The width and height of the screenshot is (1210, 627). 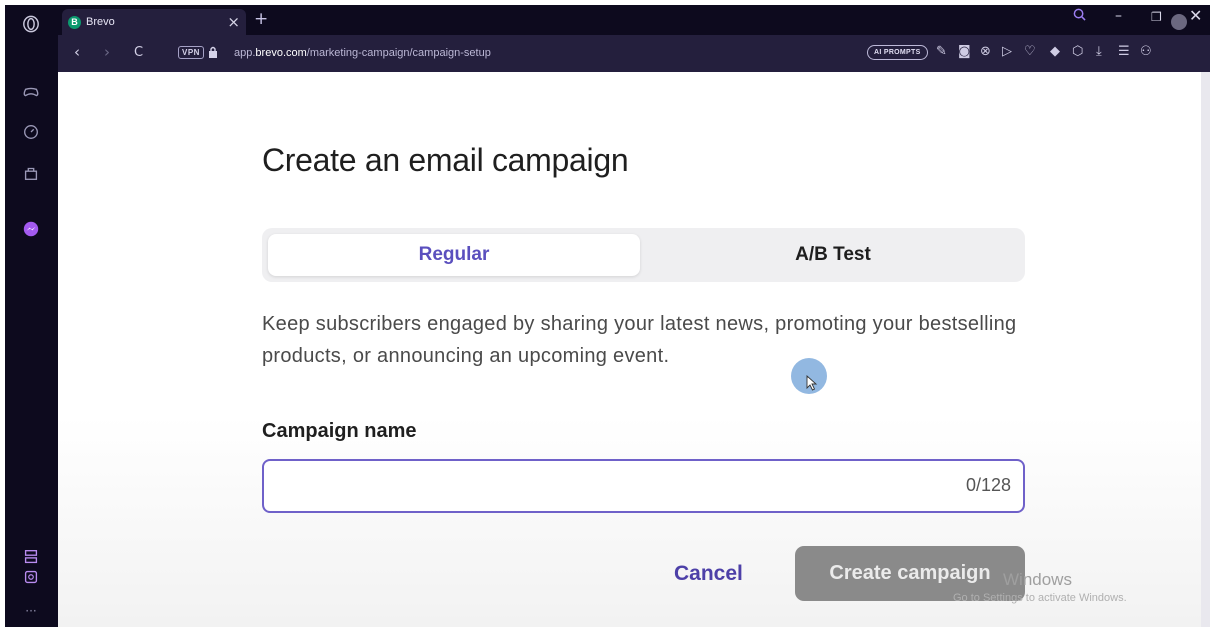 What do you see at coordinates (634, 20) in the screenshot?
I see `tab-strip: B Brevo × + – ❐ ✕` at bounding box center [634, 20].